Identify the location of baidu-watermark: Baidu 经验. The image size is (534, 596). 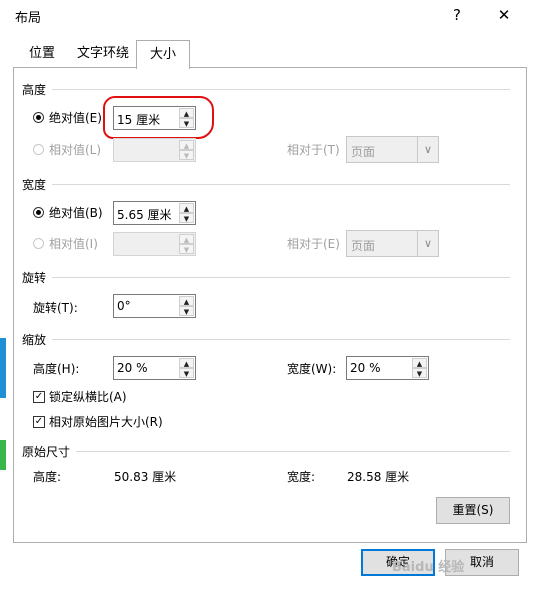
(428, 567).